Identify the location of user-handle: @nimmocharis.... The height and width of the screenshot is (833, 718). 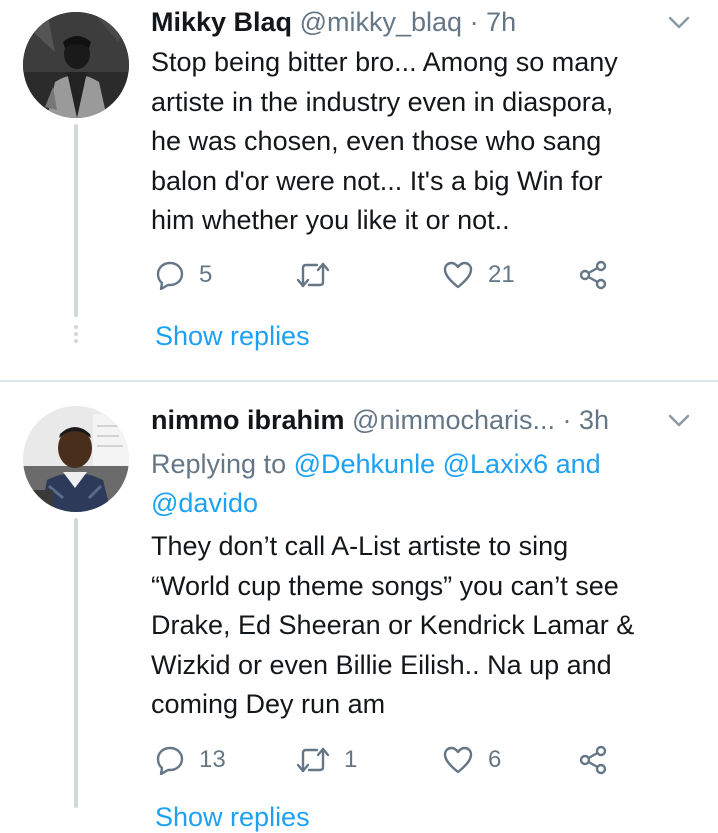
(453, 420).